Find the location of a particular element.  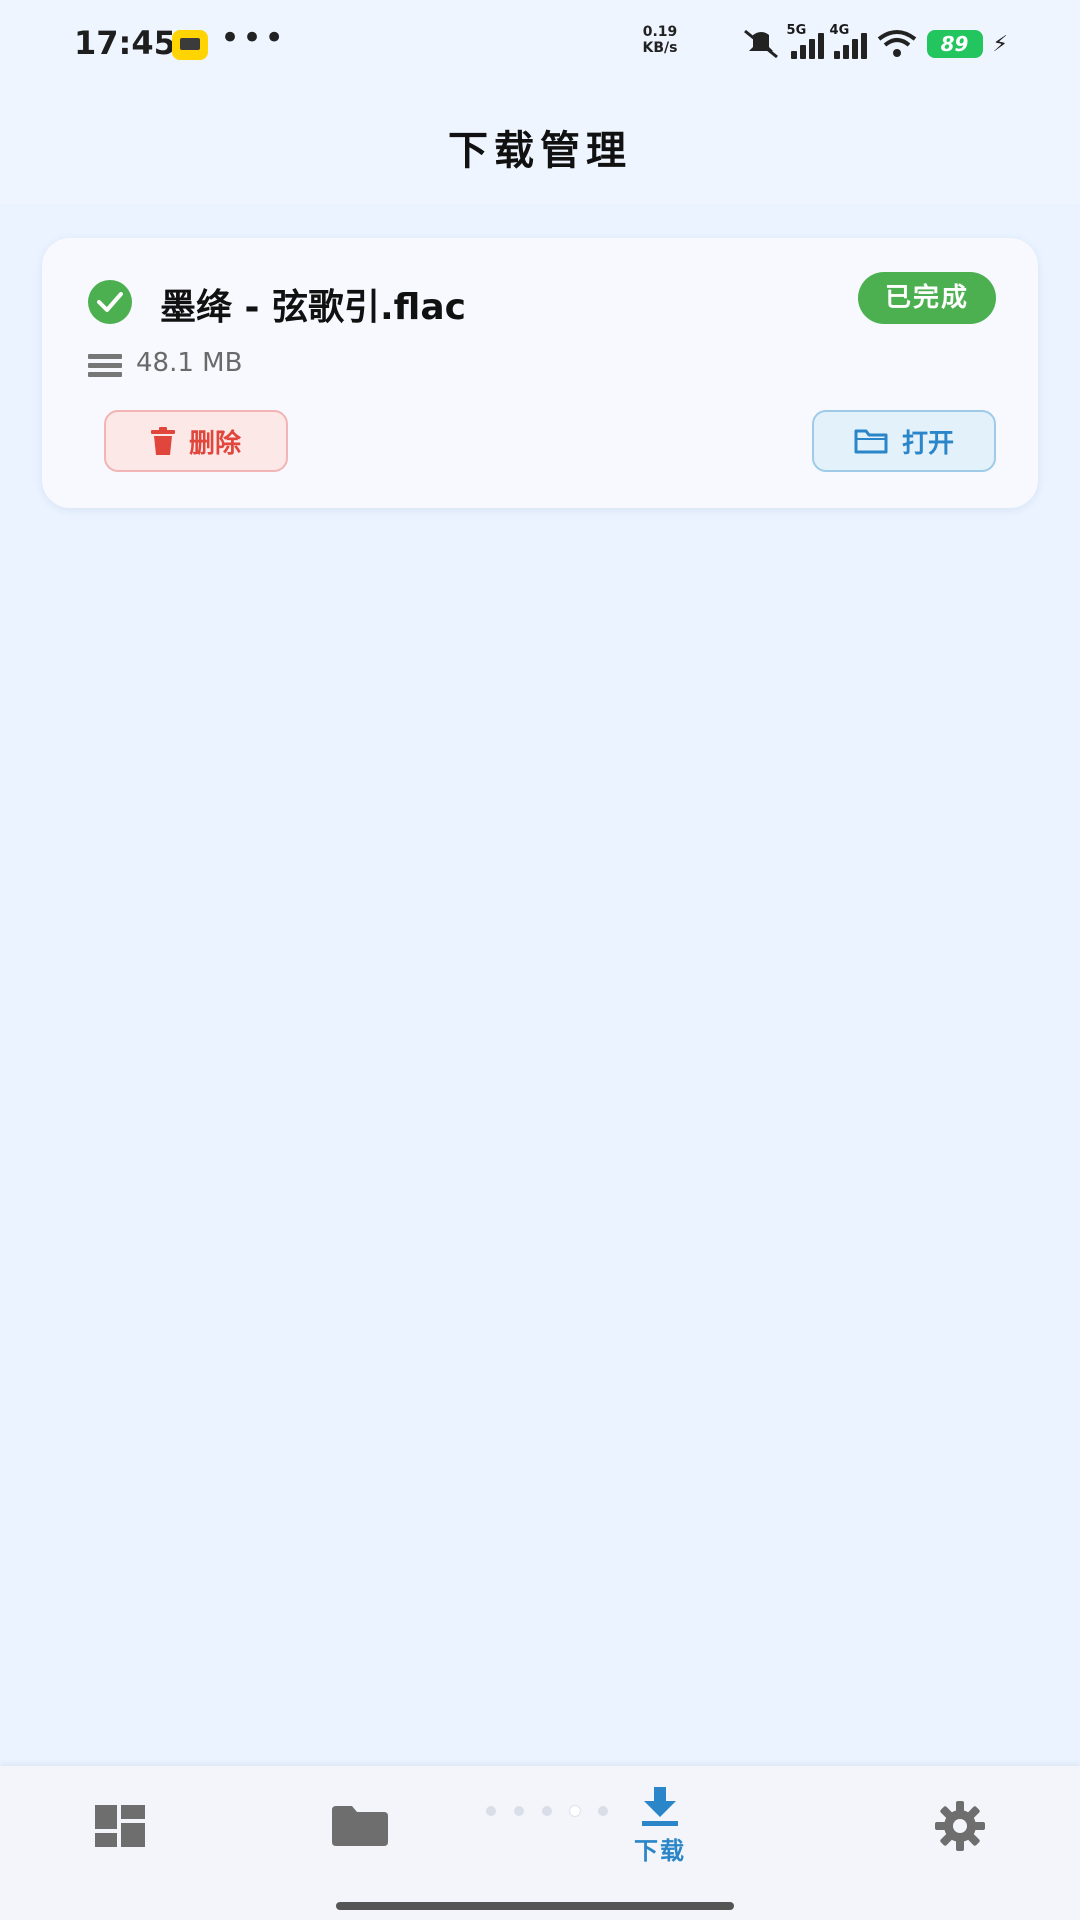

status-bar: 17:45 ••• 0.19 KB/s 5G 4G 89 ⚡ is located at coordinates (540, 45).